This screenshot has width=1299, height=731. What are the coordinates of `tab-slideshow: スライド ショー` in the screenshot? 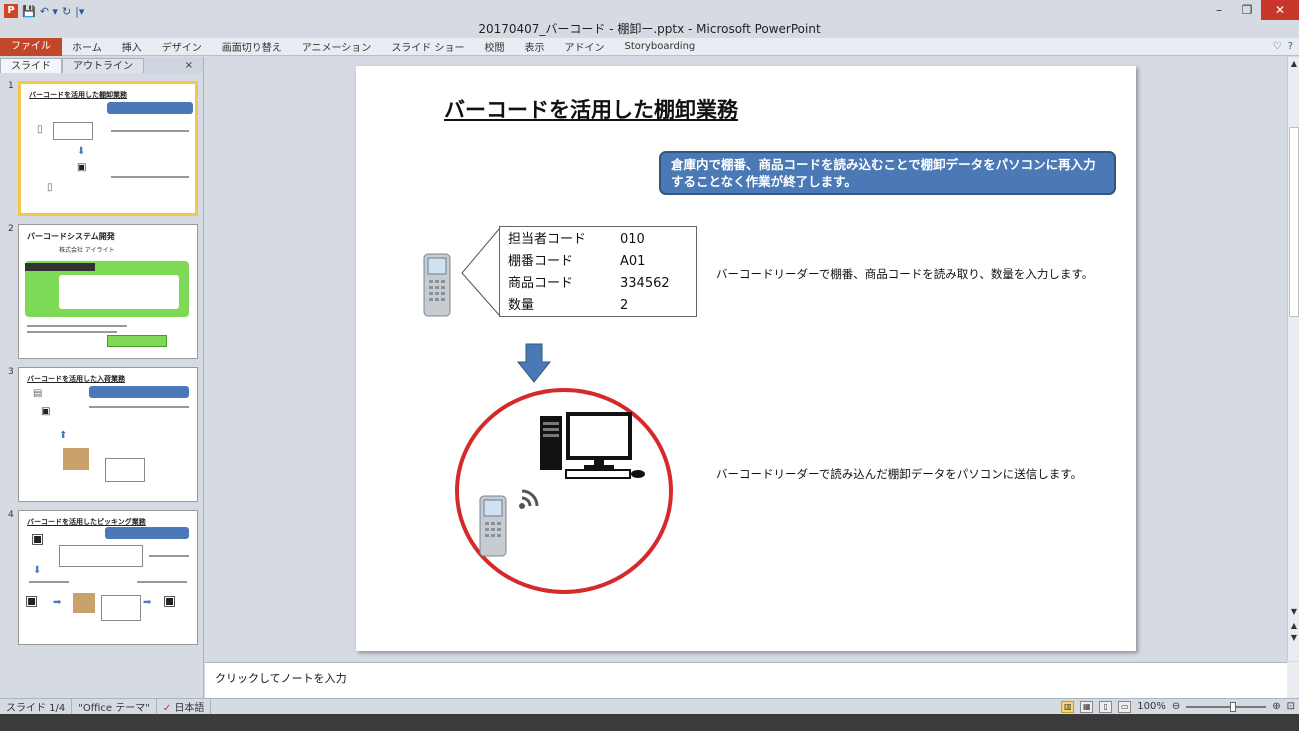 It's located at (427, 46).